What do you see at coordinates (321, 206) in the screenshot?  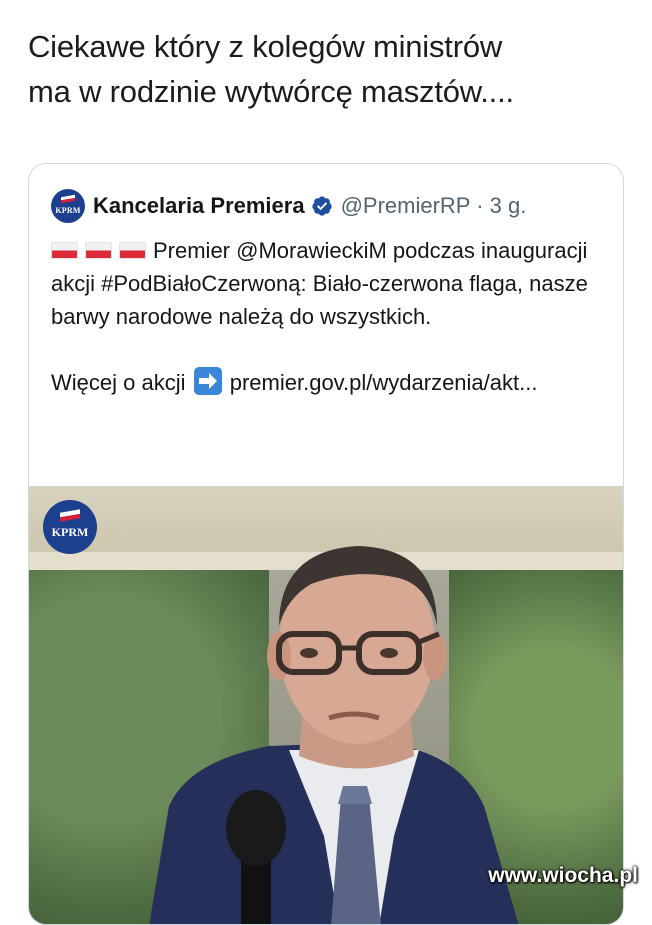 I see `verified-badge-icon` at bounding box center [321, 206].